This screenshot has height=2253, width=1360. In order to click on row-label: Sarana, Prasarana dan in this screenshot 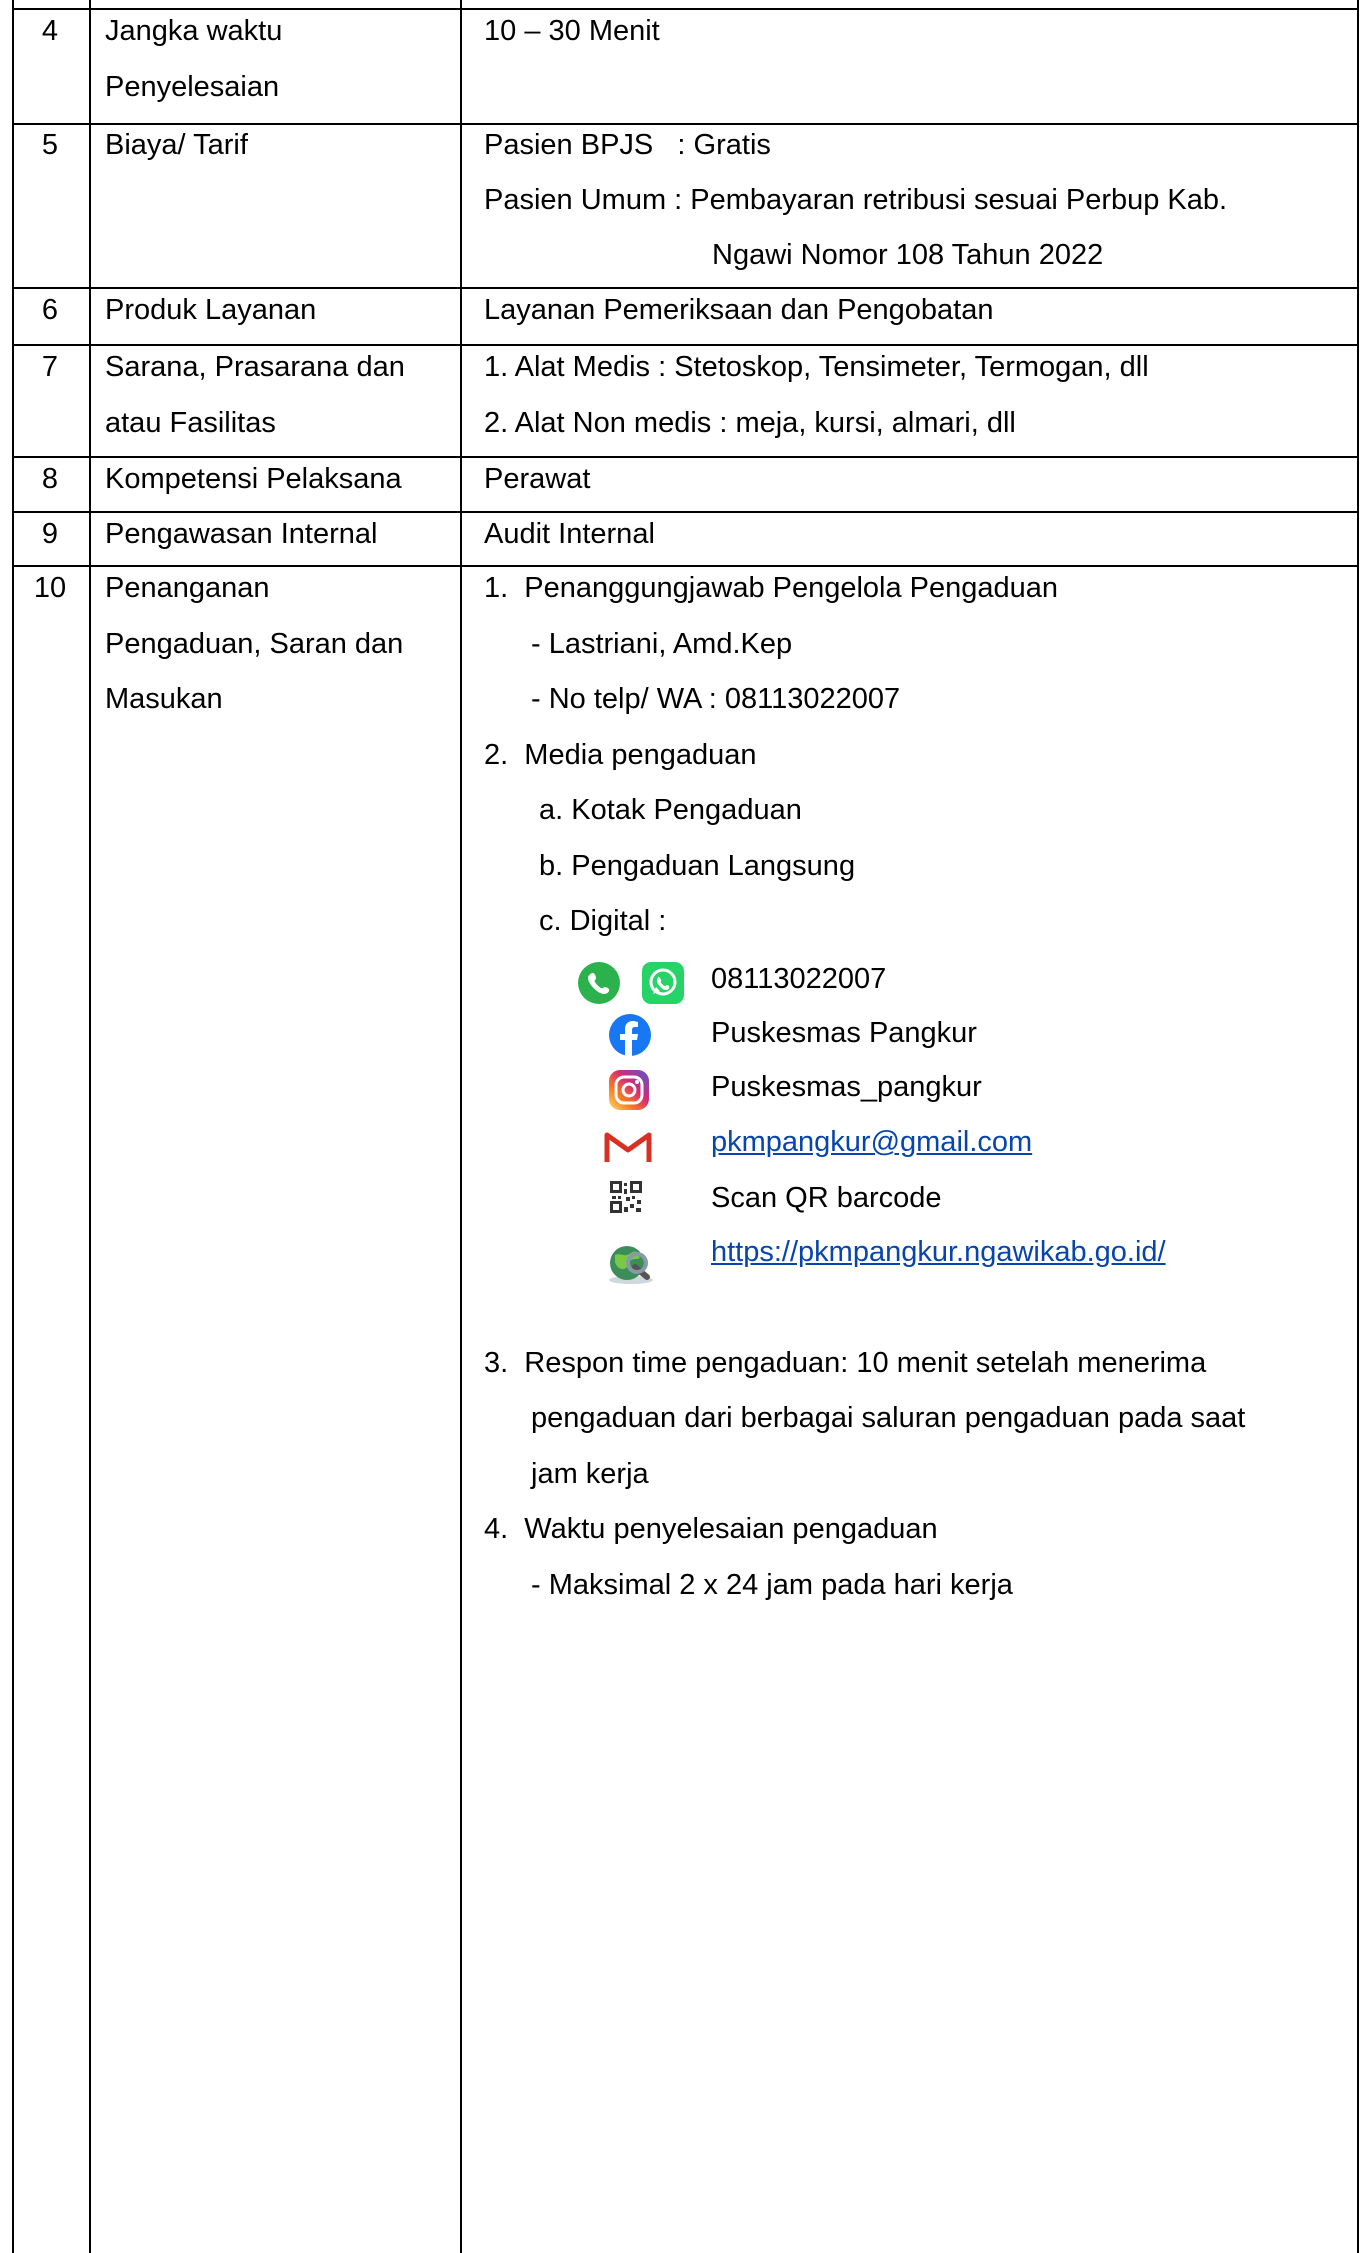, I will do `click(255, 367)`.